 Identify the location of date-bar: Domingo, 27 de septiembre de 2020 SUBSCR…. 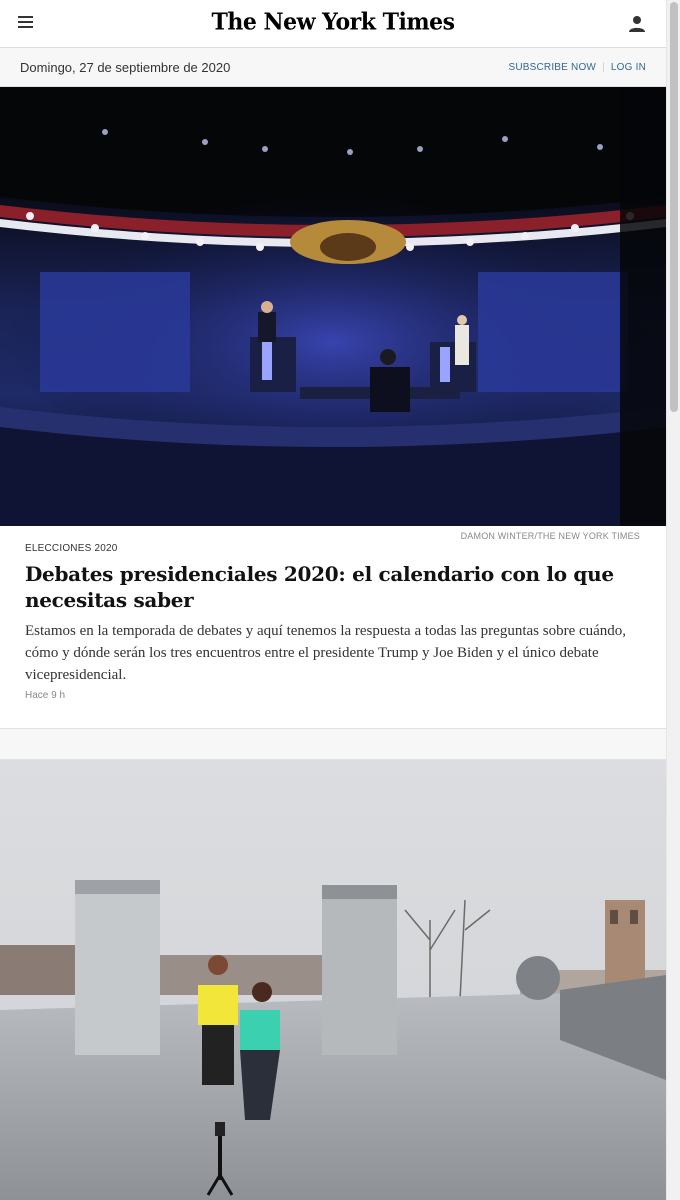
(333, 67).